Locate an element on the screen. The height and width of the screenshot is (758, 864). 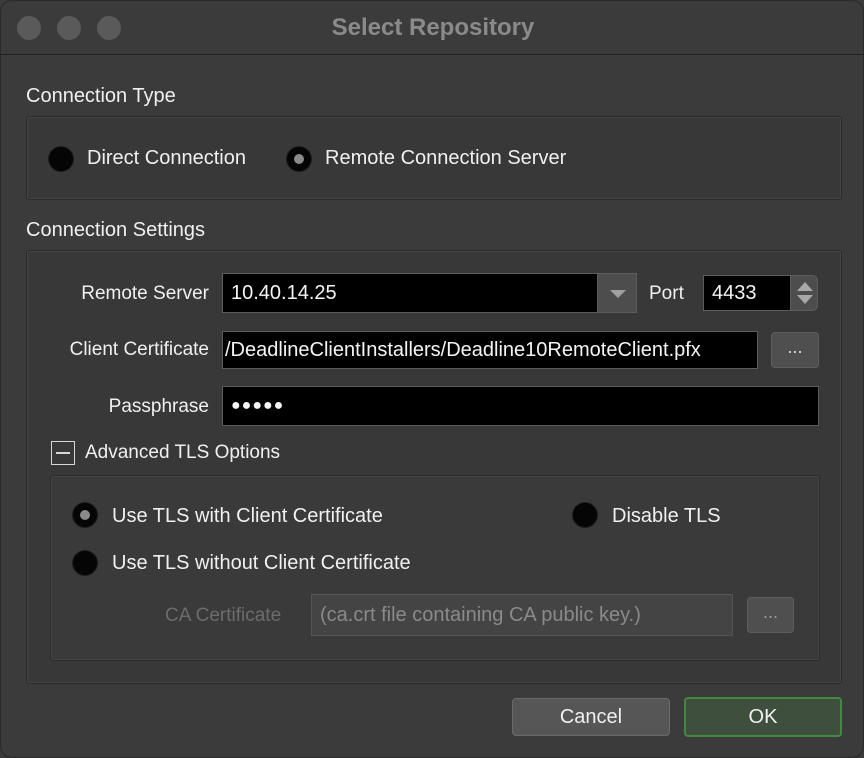
cancel-button: Cancel is located at coordinates (591, 717).